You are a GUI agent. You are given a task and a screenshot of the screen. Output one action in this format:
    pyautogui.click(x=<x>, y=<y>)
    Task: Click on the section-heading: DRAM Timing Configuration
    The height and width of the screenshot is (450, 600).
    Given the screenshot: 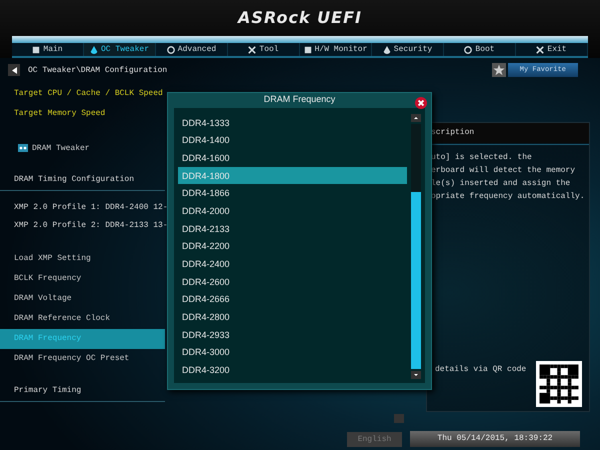 What is the action you would take?
    pyautogui.click(x=82, y=180)
    